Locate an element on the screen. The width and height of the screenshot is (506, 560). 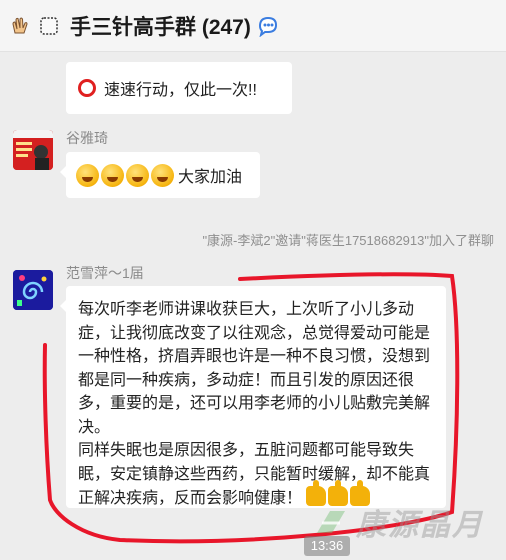
timestamp: 13:36 is located at coordinates (327, 546).